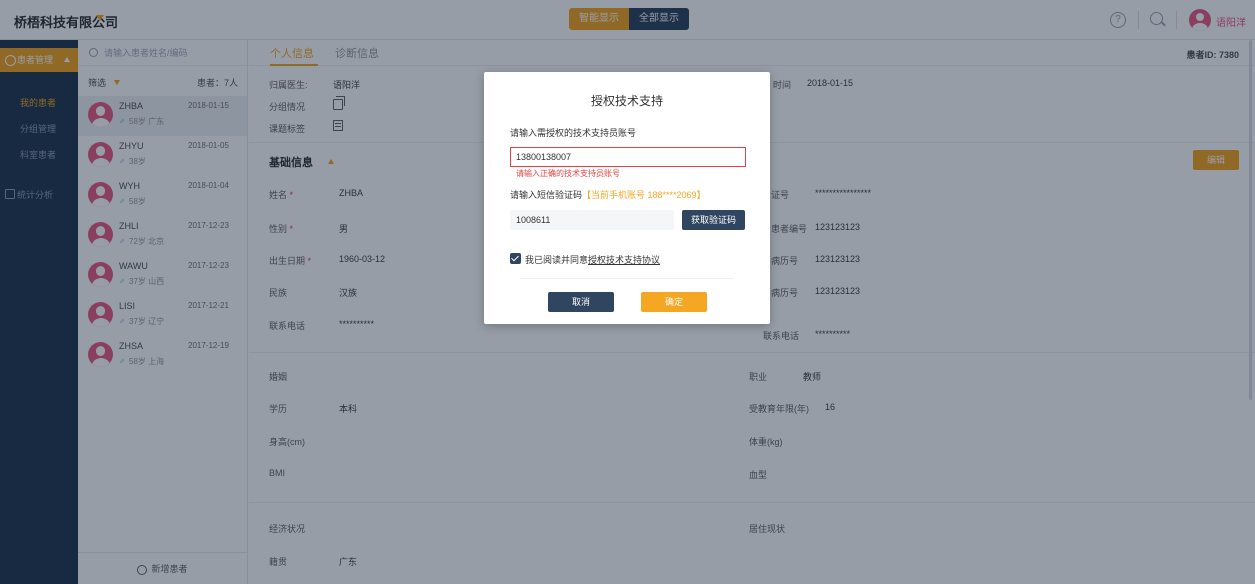  What do you see at coordinates (592, 220) in the screenshot?
I see `sms-code-input` at bounding box center [592, 220].